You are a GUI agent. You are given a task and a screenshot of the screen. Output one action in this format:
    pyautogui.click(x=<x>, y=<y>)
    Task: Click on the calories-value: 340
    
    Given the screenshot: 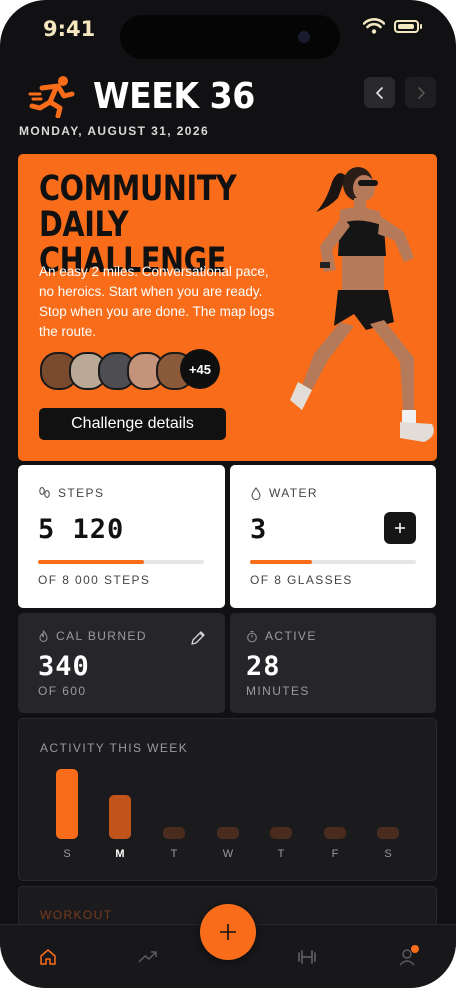 What is the action you would take?
    pyautogui.click(x=64, y=666)
    